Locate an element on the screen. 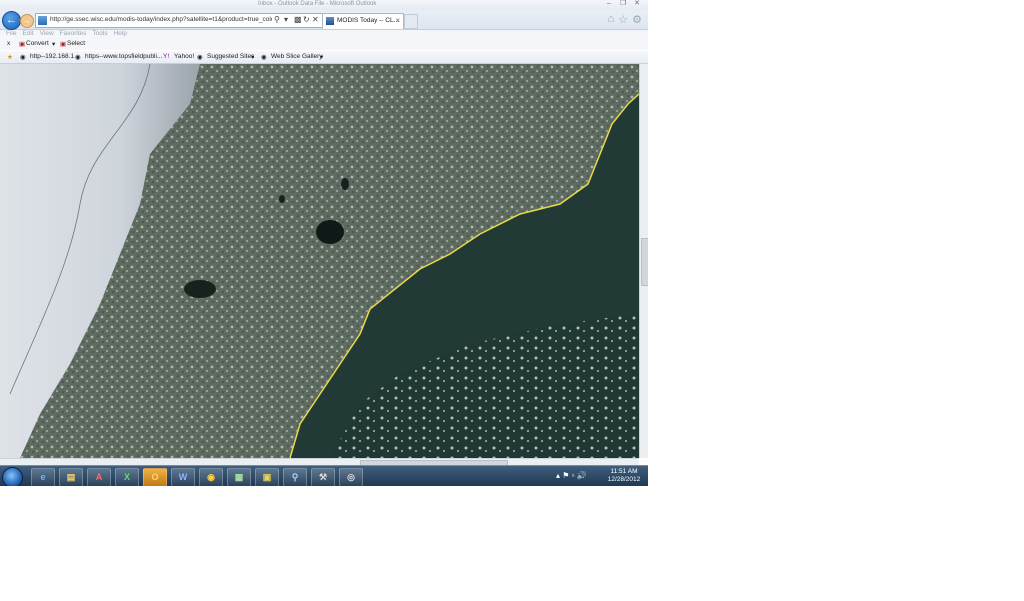 The image size is (1024, 601). menu-tools: Tools is located at coordinates (99, 33).